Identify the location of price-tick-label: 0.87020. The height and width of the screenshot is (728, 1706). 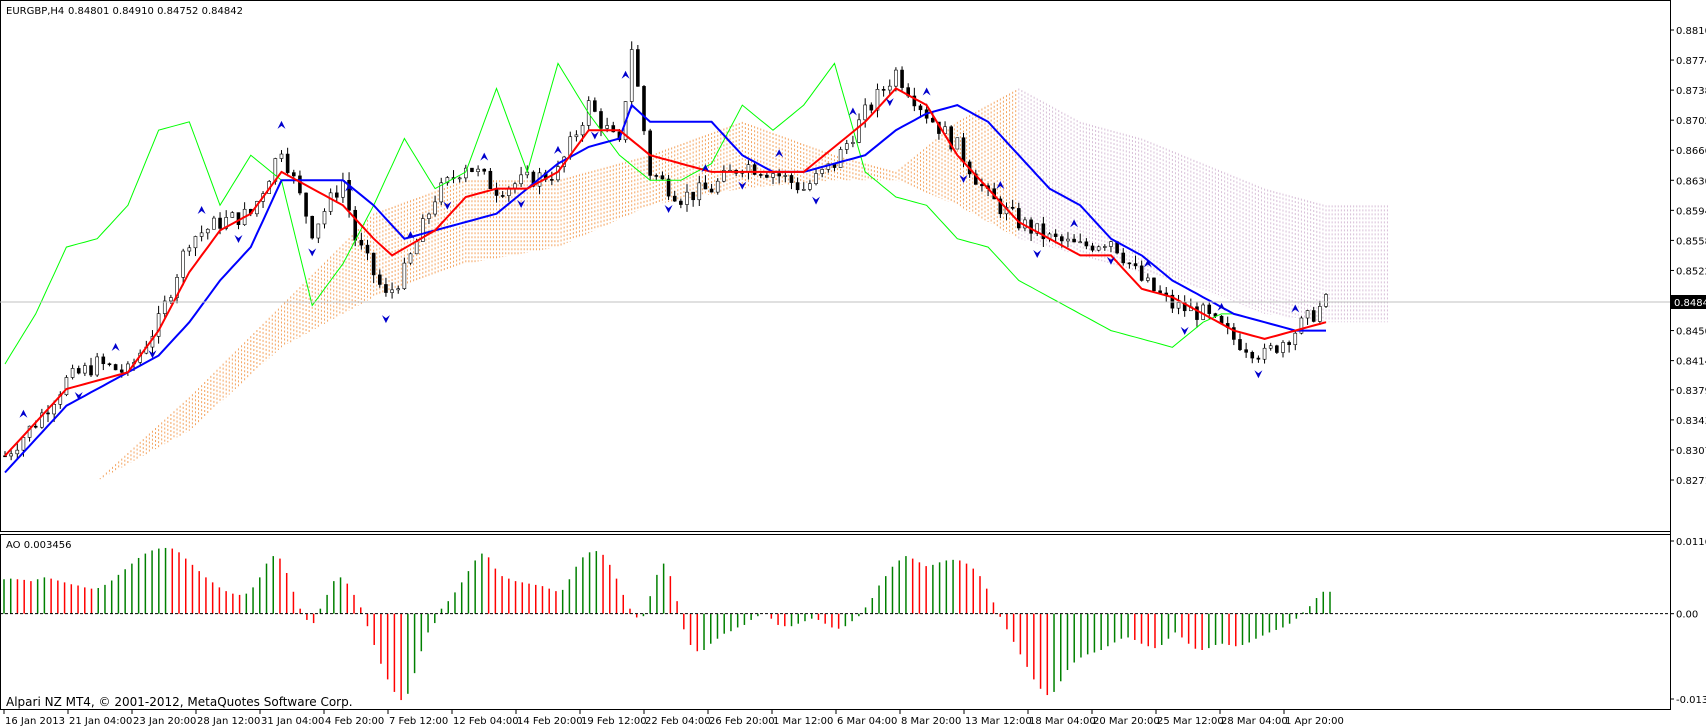
(1691, 121).